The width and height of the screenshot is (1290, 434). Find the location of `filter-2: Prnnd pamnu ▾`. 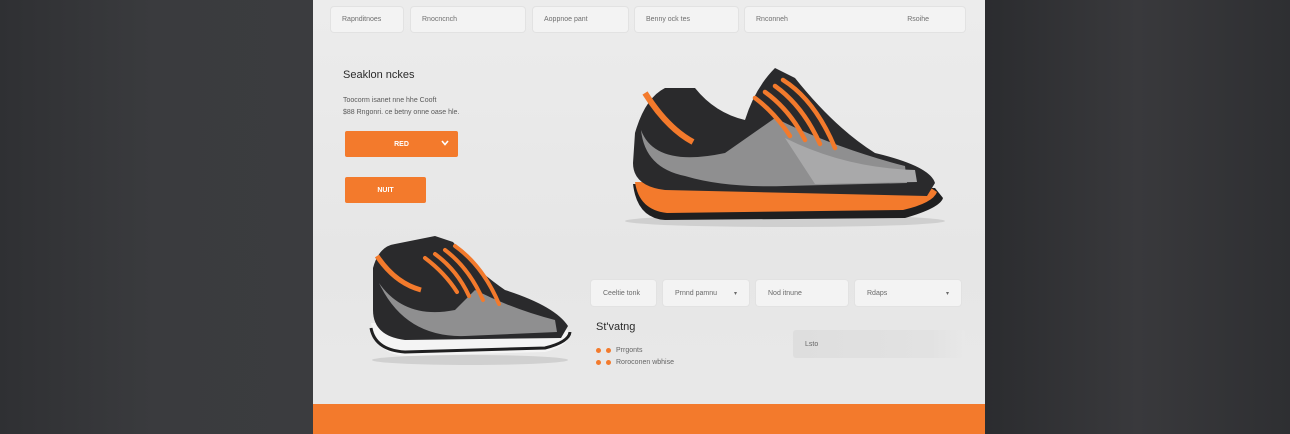

filter-2: Prnnd pamnu ▾ is located at coordinates (706, 293).